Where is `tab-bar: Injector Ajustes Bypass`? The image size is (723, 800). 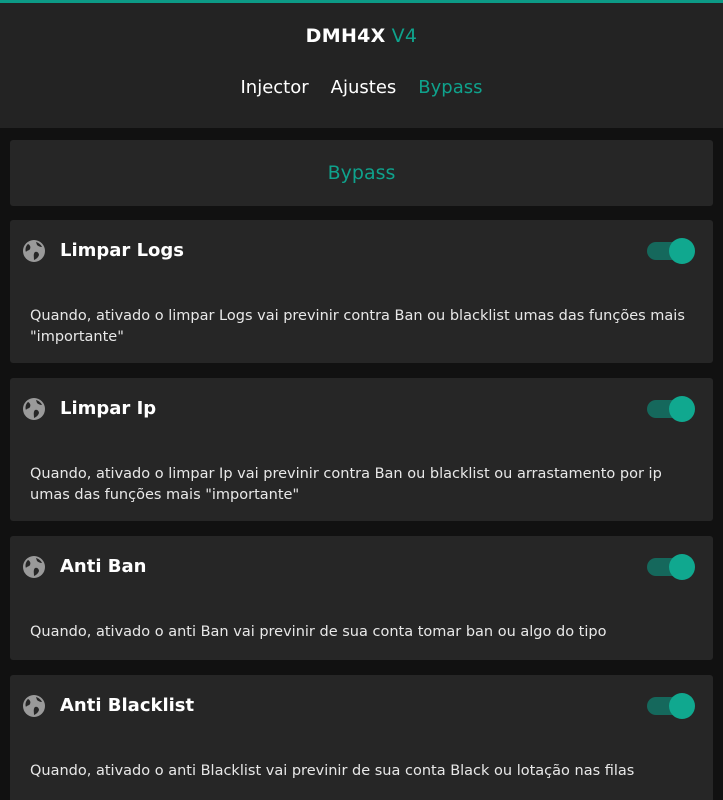 tab-bar: Injector Ajustes Bypass is located at coordinates (361, 87).